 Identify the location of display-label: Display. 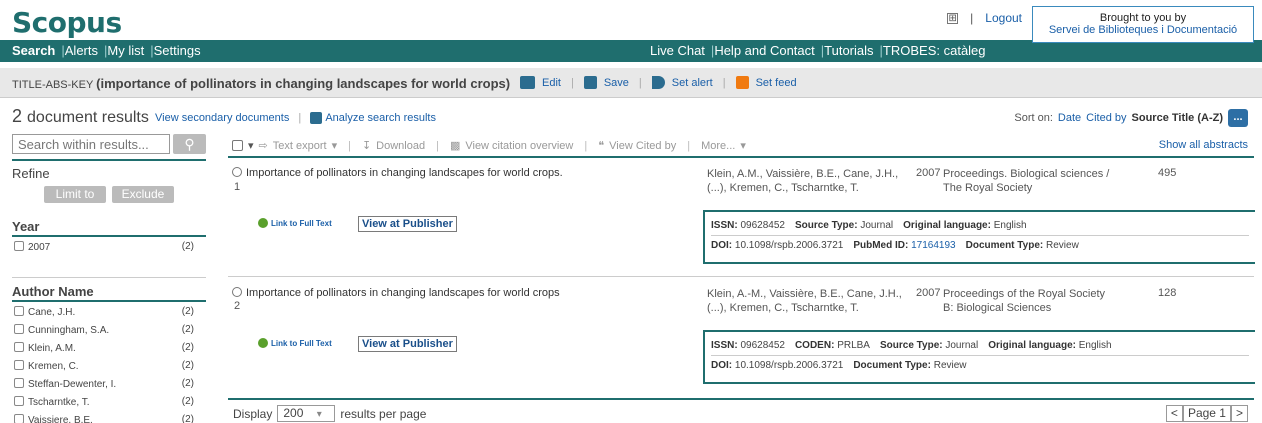
(253, 413).